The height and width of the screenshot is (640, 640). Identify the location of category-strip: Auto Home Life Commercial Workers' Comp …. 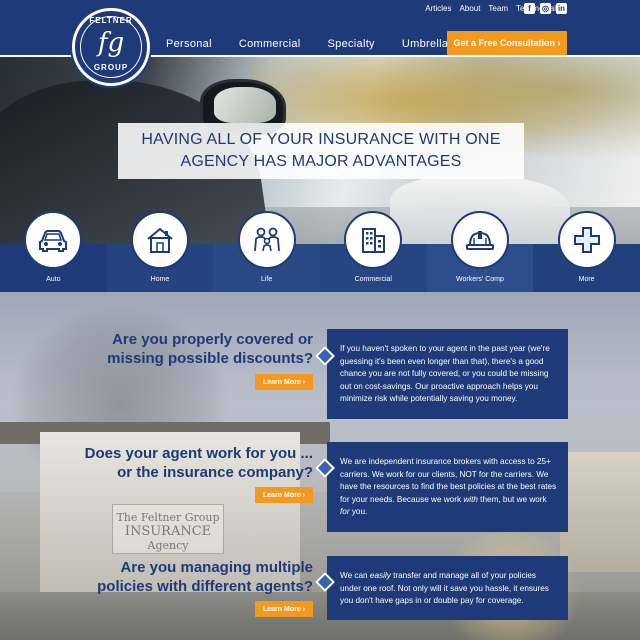
(320, 251).